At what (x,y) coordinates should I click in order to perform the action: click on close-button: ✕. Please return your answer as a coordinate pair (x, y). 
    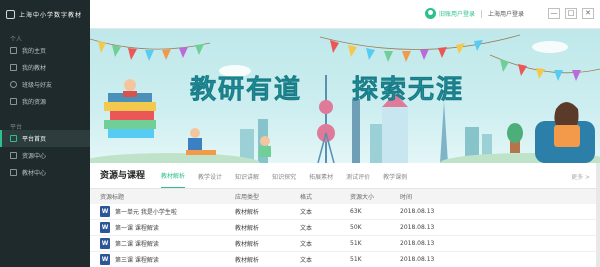
    Looking at the image, I should click on (588, 13).